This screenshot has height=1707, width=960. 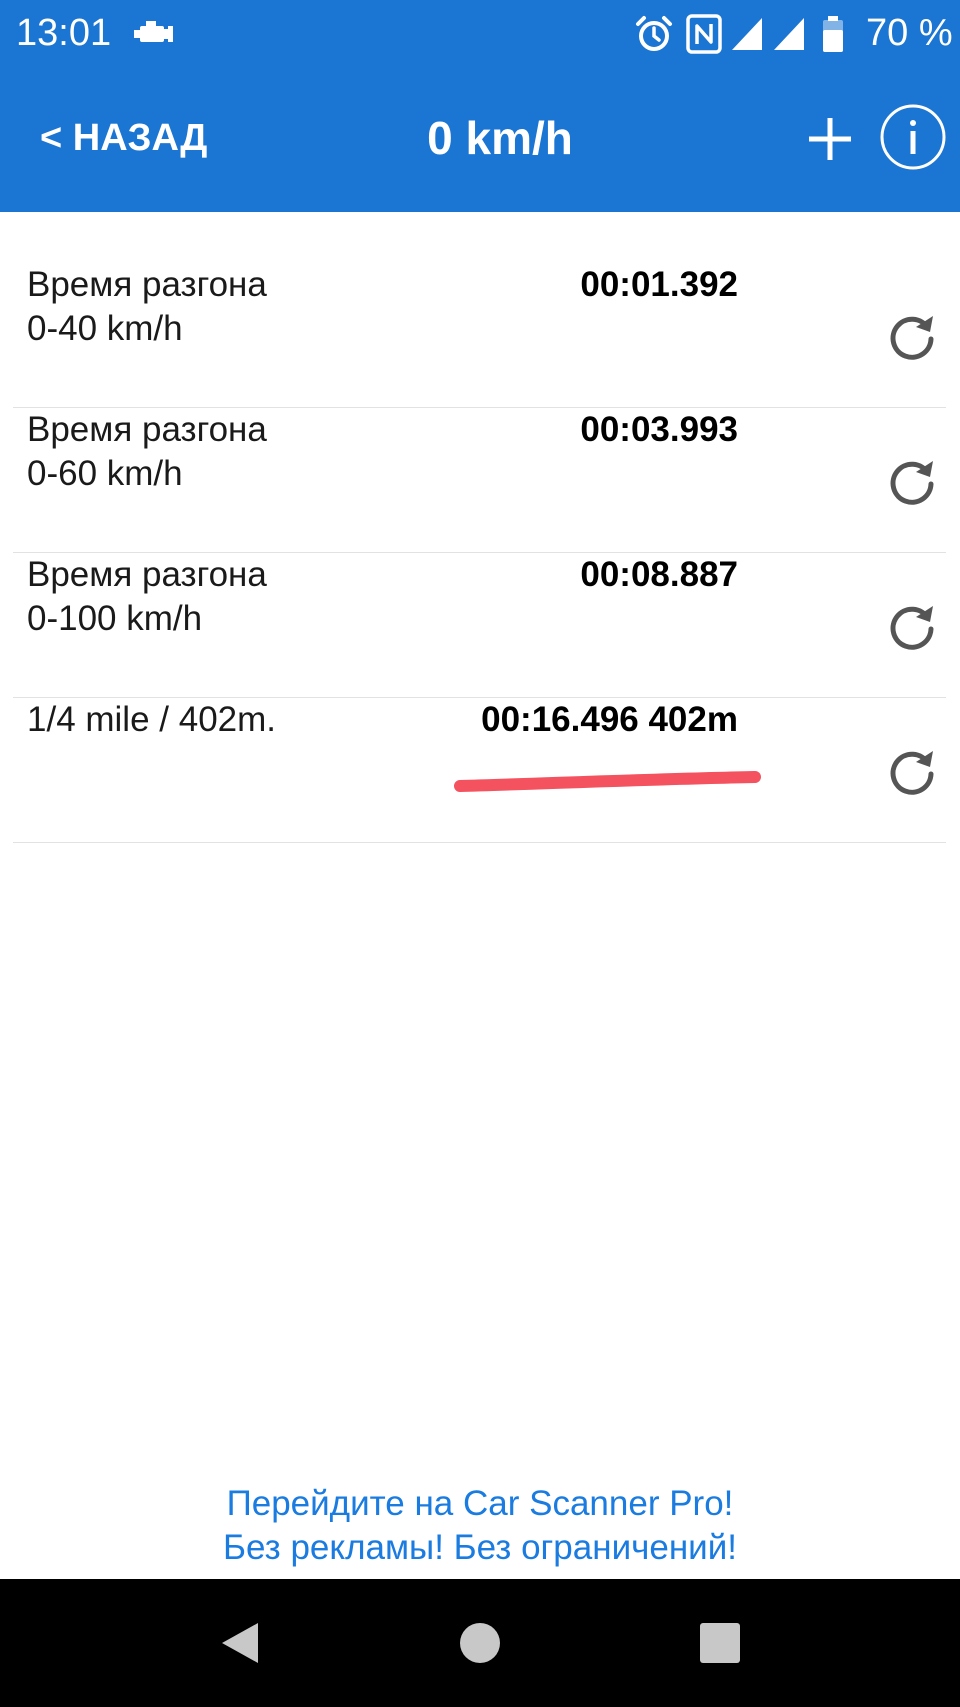 I want to click on row-time-value: 00:08.887, so click(x=659, y=574).